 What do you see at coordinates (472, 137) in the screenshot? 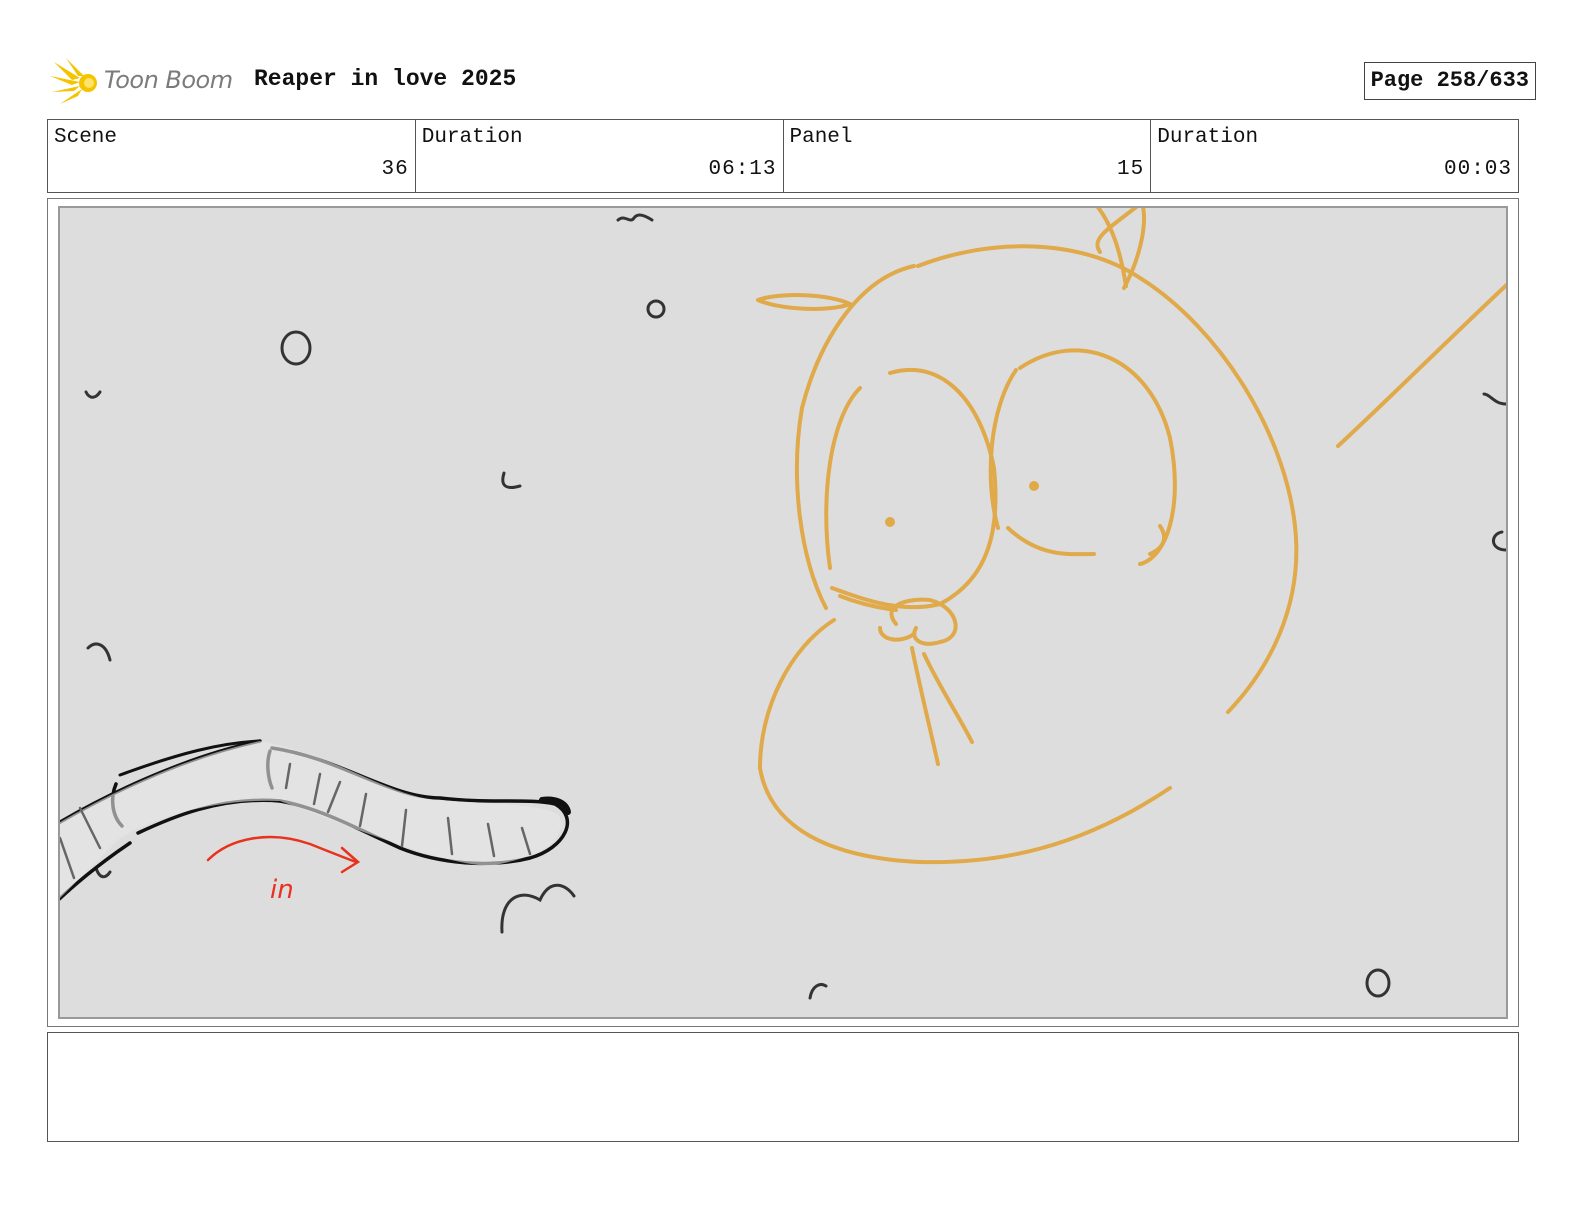
I see `scene-duration-label: Duration` at bounding box center [472, 137].